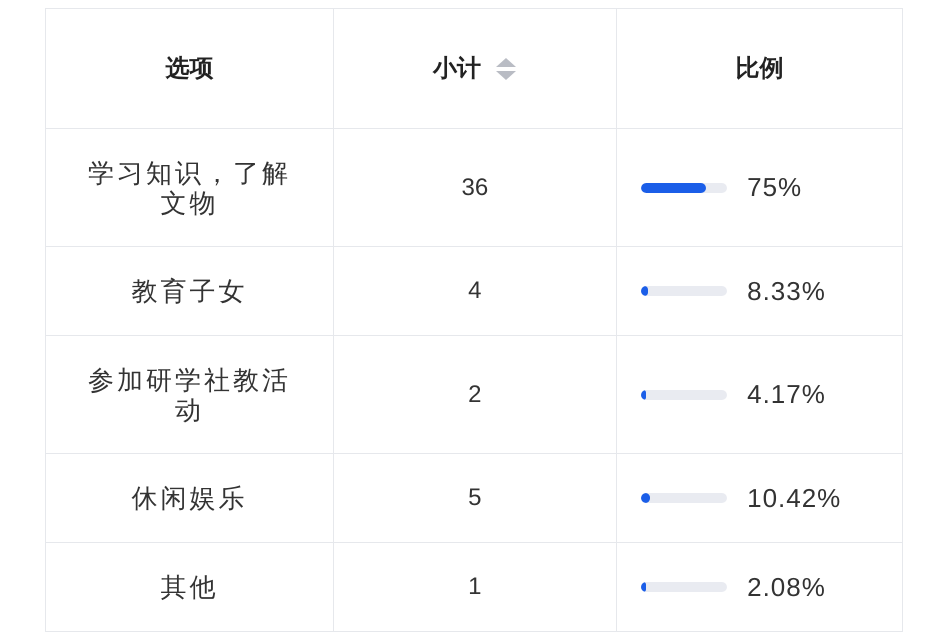 The height and width of the screenshot is (633, 950). What do you see at coordinates (189, 394) in the screenshot?
I see `option-text: 参加研学社教活动` at bounding box center [189, 394].